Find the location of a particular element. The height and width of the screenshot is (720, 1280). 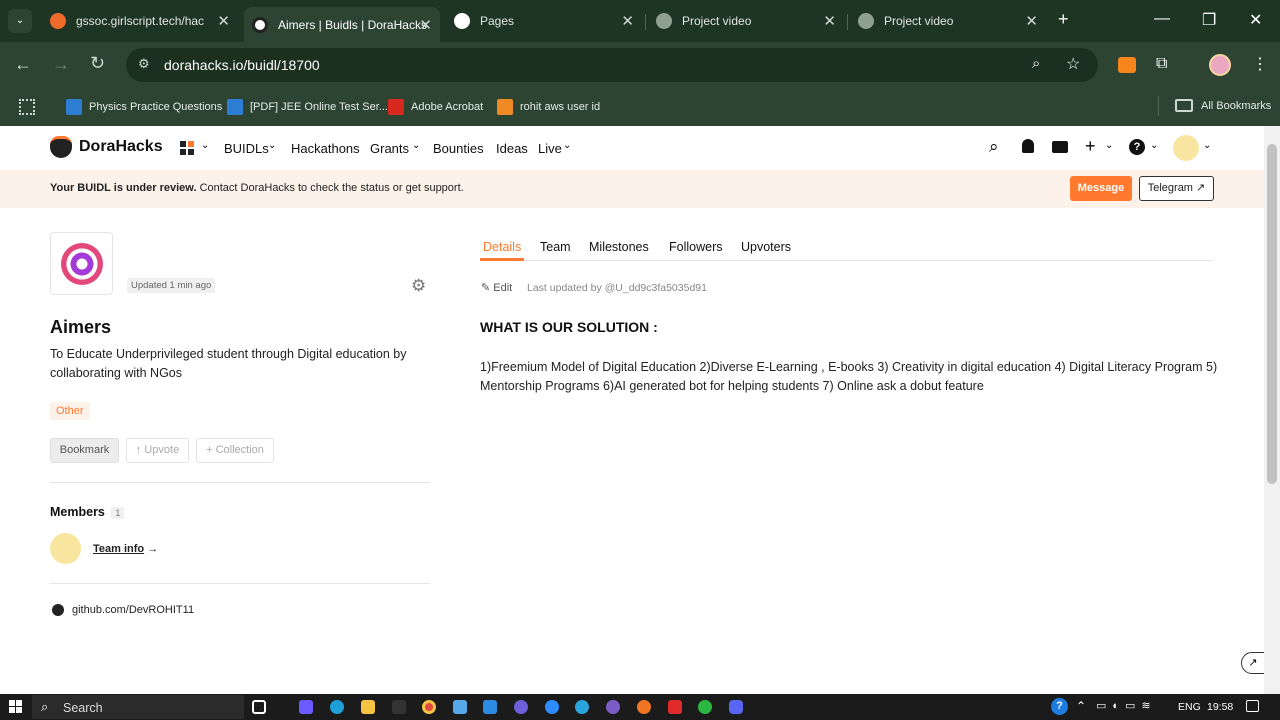

zoom-app-icon is located at coordinates (552, 707).